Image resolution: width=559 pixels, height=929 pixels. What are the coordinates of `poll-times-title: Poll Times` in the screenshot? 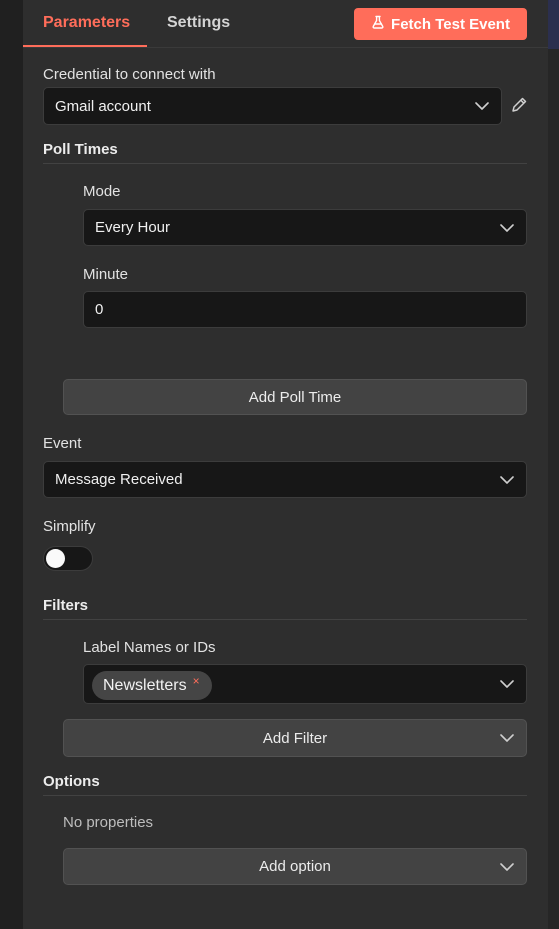 It's located at (80, 149).